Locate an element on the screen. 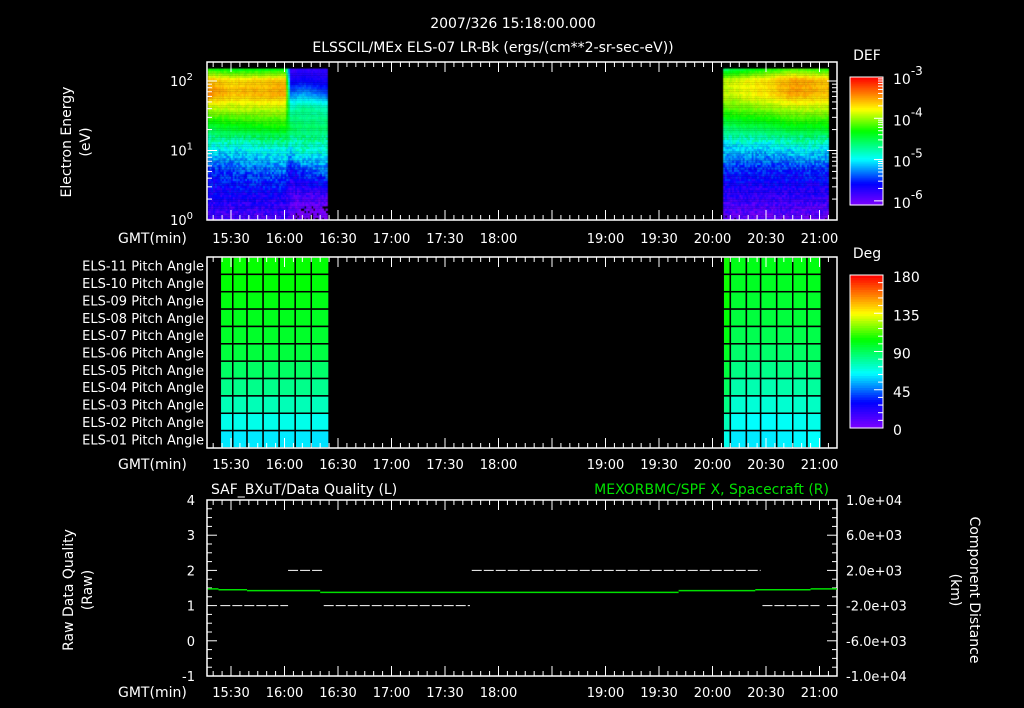 This screenshot has width=1024, height=708. quality-tick-label: 4 is located at coordinates (191, 501).